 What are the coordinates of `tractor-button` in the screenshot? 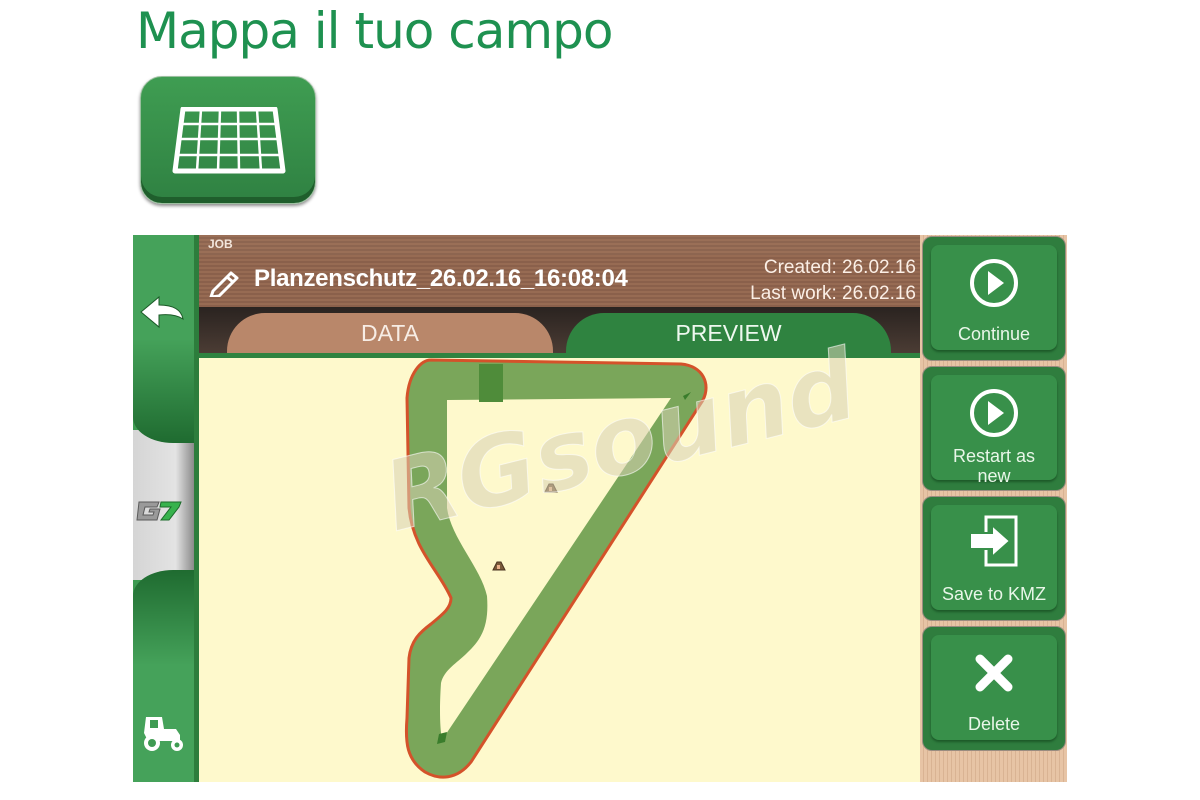 It's located at (163, 736).